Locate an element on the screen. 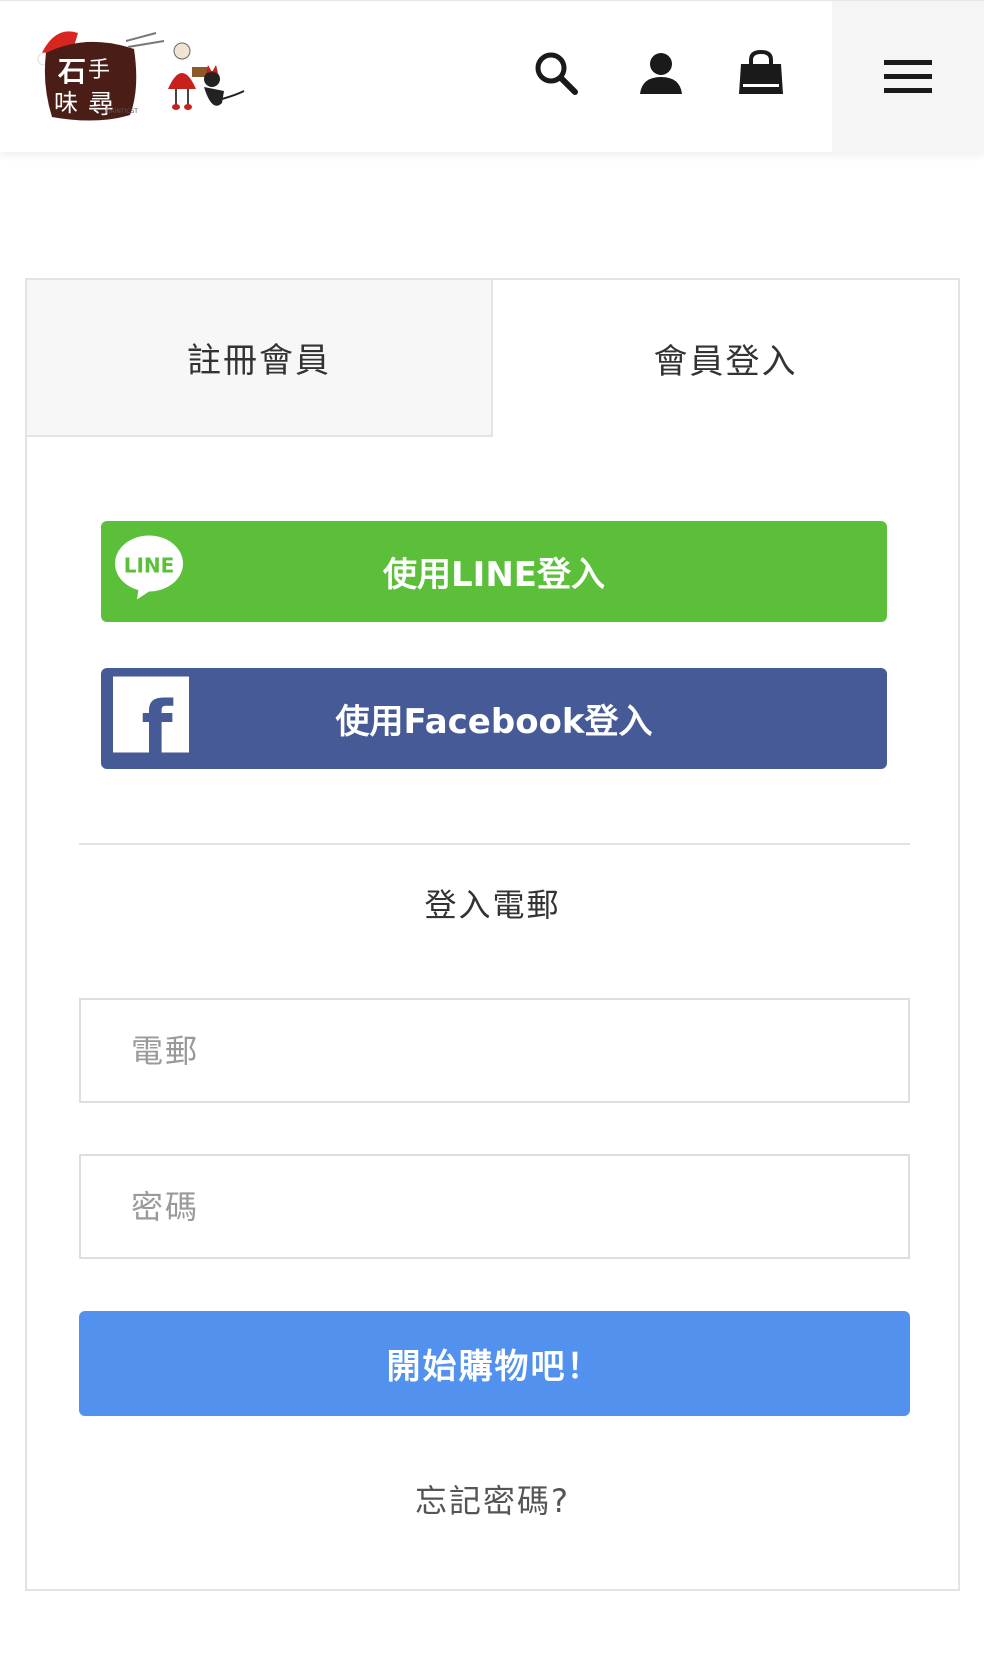  shopping-bag-icon is located at coordinates (761, 73).